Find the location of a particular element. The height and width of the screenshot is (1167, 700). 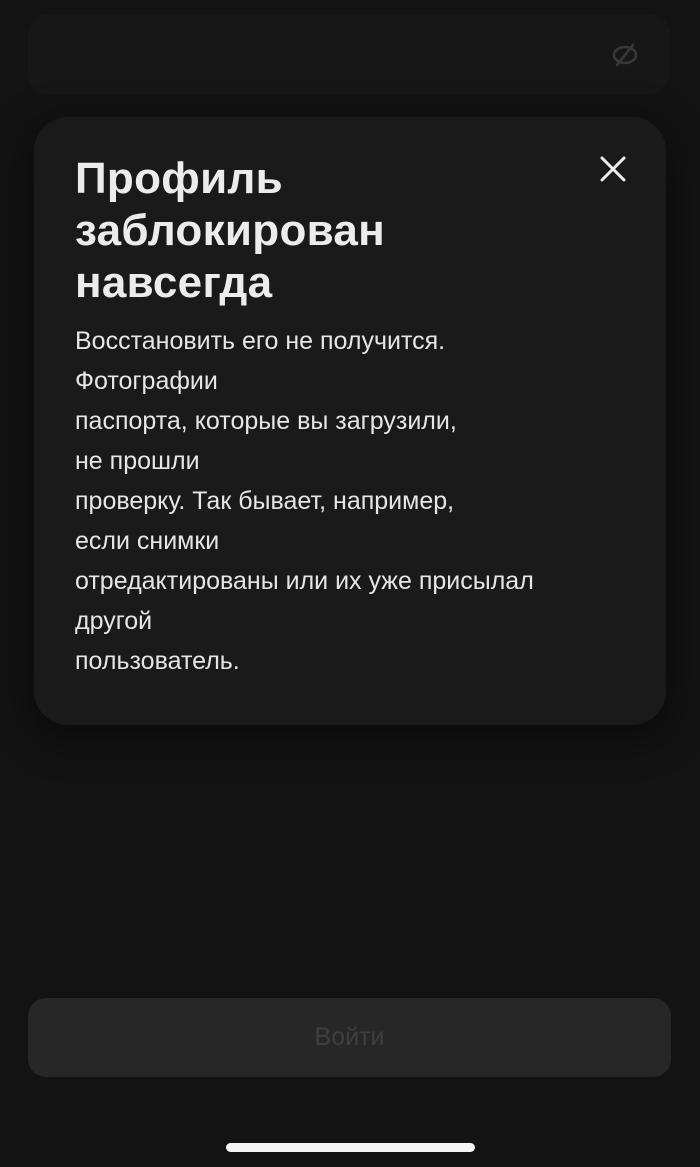

dialog-message-line: проверку. Так бывает, например, is located at coordinates (265, 501).